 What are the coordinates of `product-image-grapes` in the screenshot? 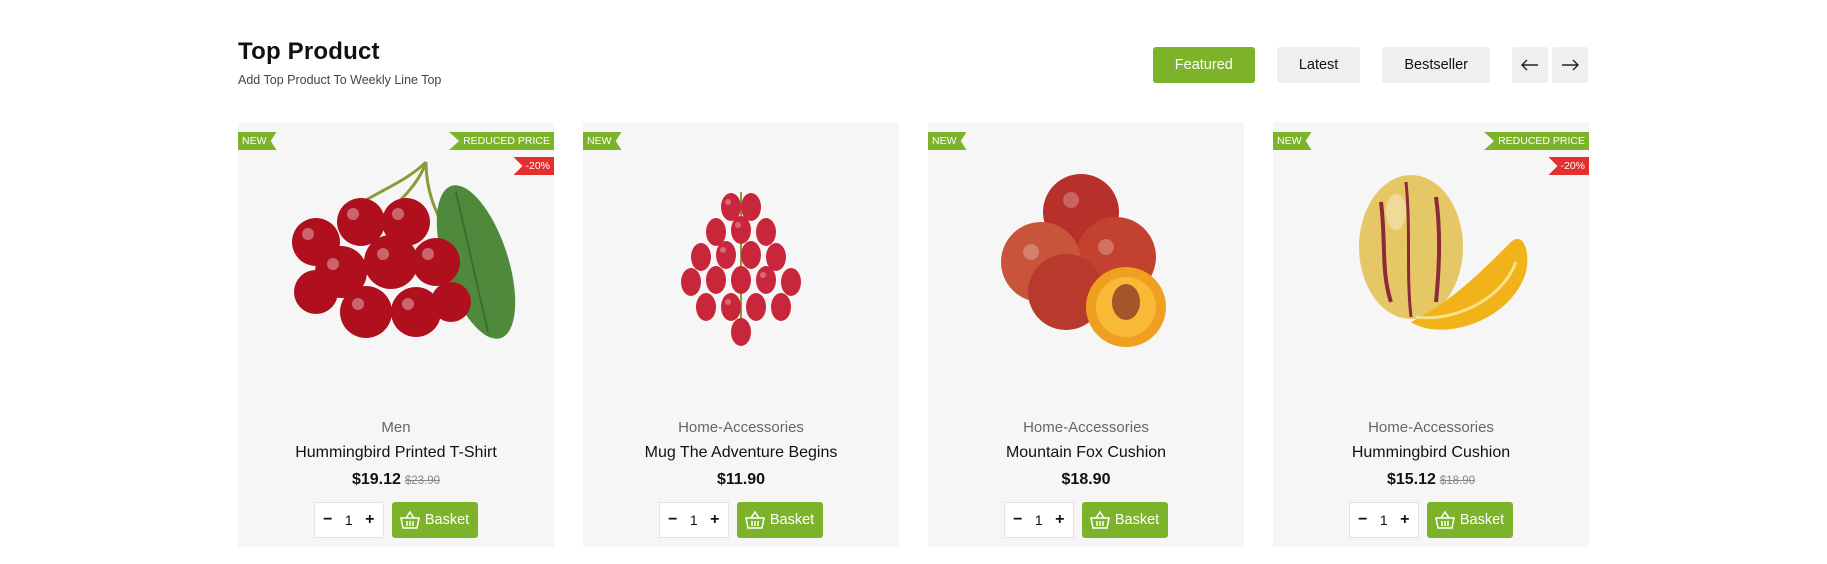 It's located at (741, 262).